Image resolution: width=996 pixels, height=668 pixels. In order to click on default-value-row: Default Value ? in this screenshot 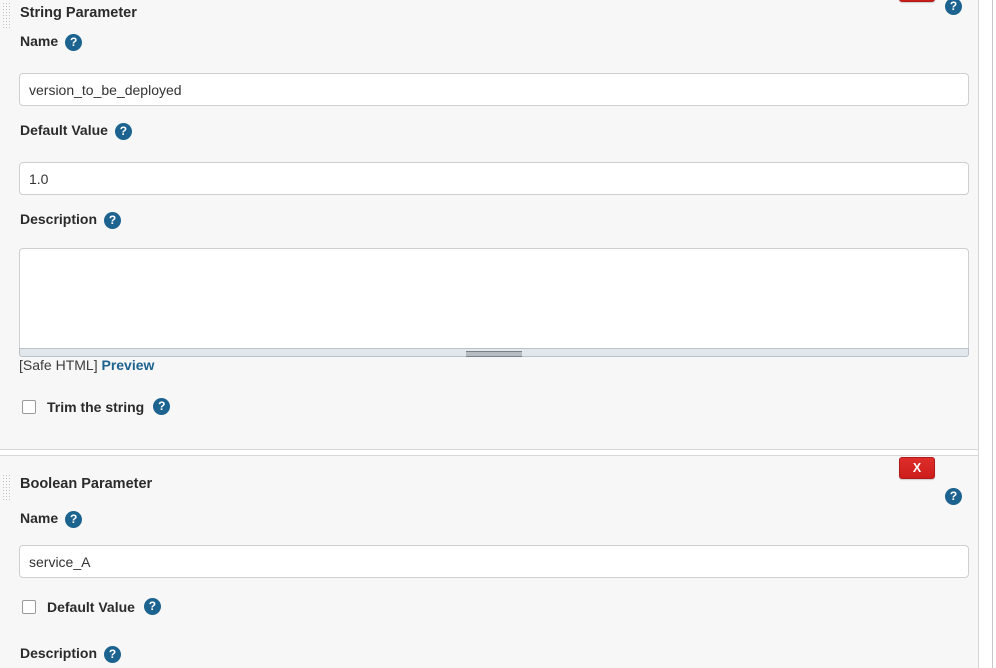, I will do `click(91, 606)`.